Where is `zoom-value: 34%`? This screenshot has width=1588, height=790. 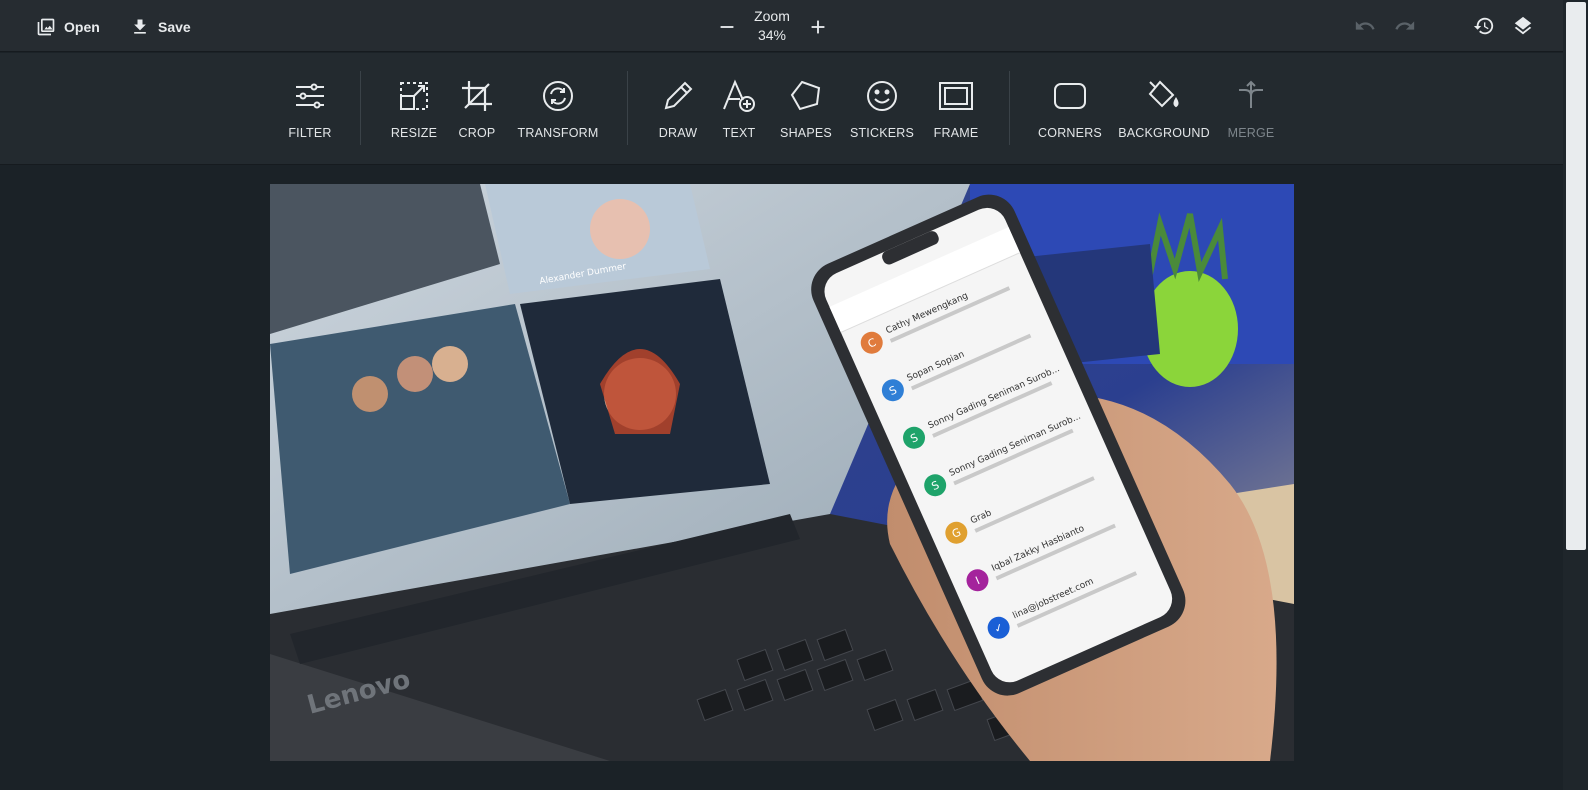
zoom-value: 34% is located at coordinates (772, 35).